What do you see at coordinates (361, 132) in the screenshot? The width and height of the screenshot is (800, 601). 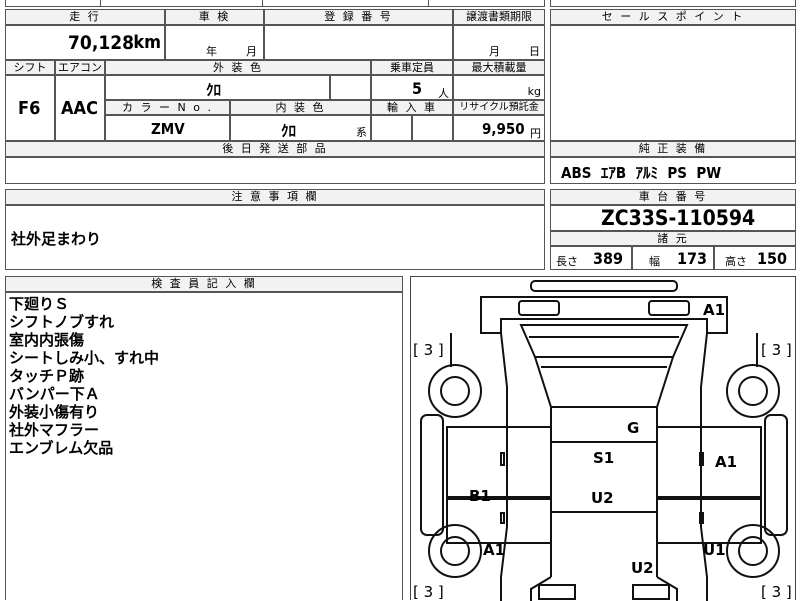 I see `interior-color-suffix: 系` at bounding box center [361, 132].